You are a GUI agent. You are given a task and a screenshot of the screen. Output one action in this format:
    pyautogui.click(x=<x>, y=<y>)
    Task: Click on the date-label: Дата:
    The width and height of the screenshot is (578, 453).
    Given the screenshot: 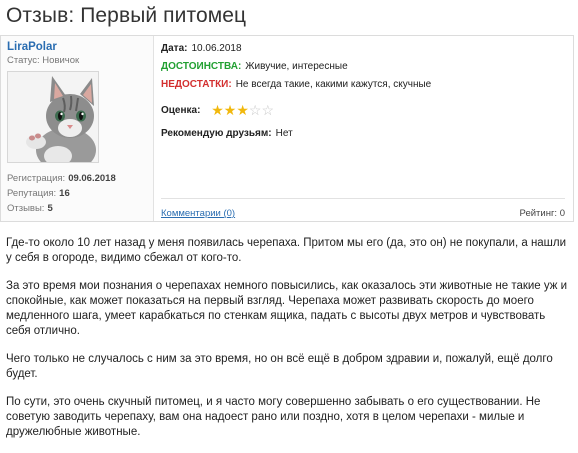 What is the action you would take?
    pyautogui.click(x=174, y=48)
    